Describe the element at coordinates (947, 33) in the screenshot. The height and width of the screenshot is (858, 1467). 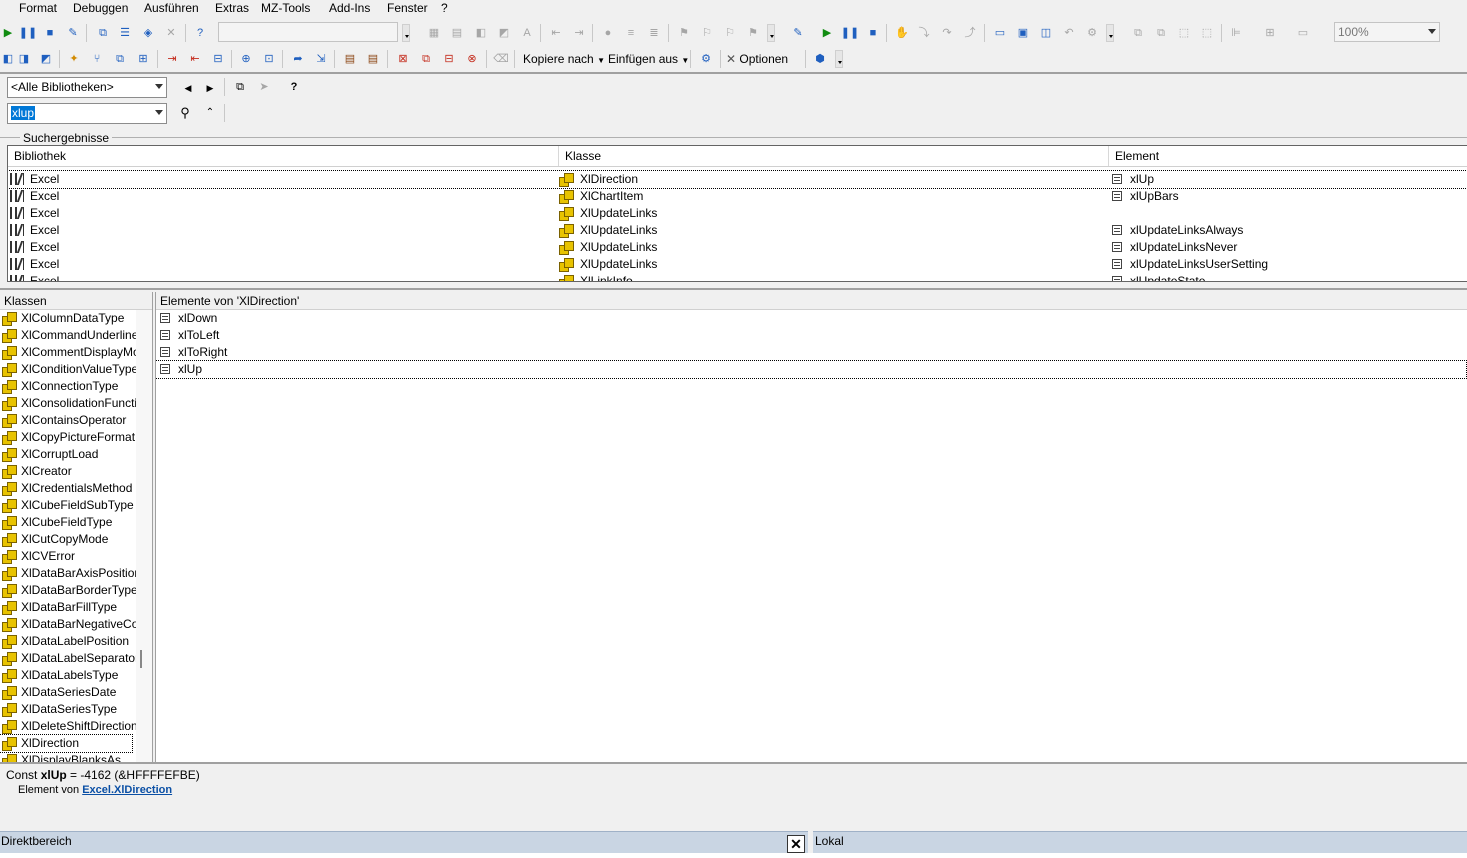
I see `step-over-icon: ↷` at that location.